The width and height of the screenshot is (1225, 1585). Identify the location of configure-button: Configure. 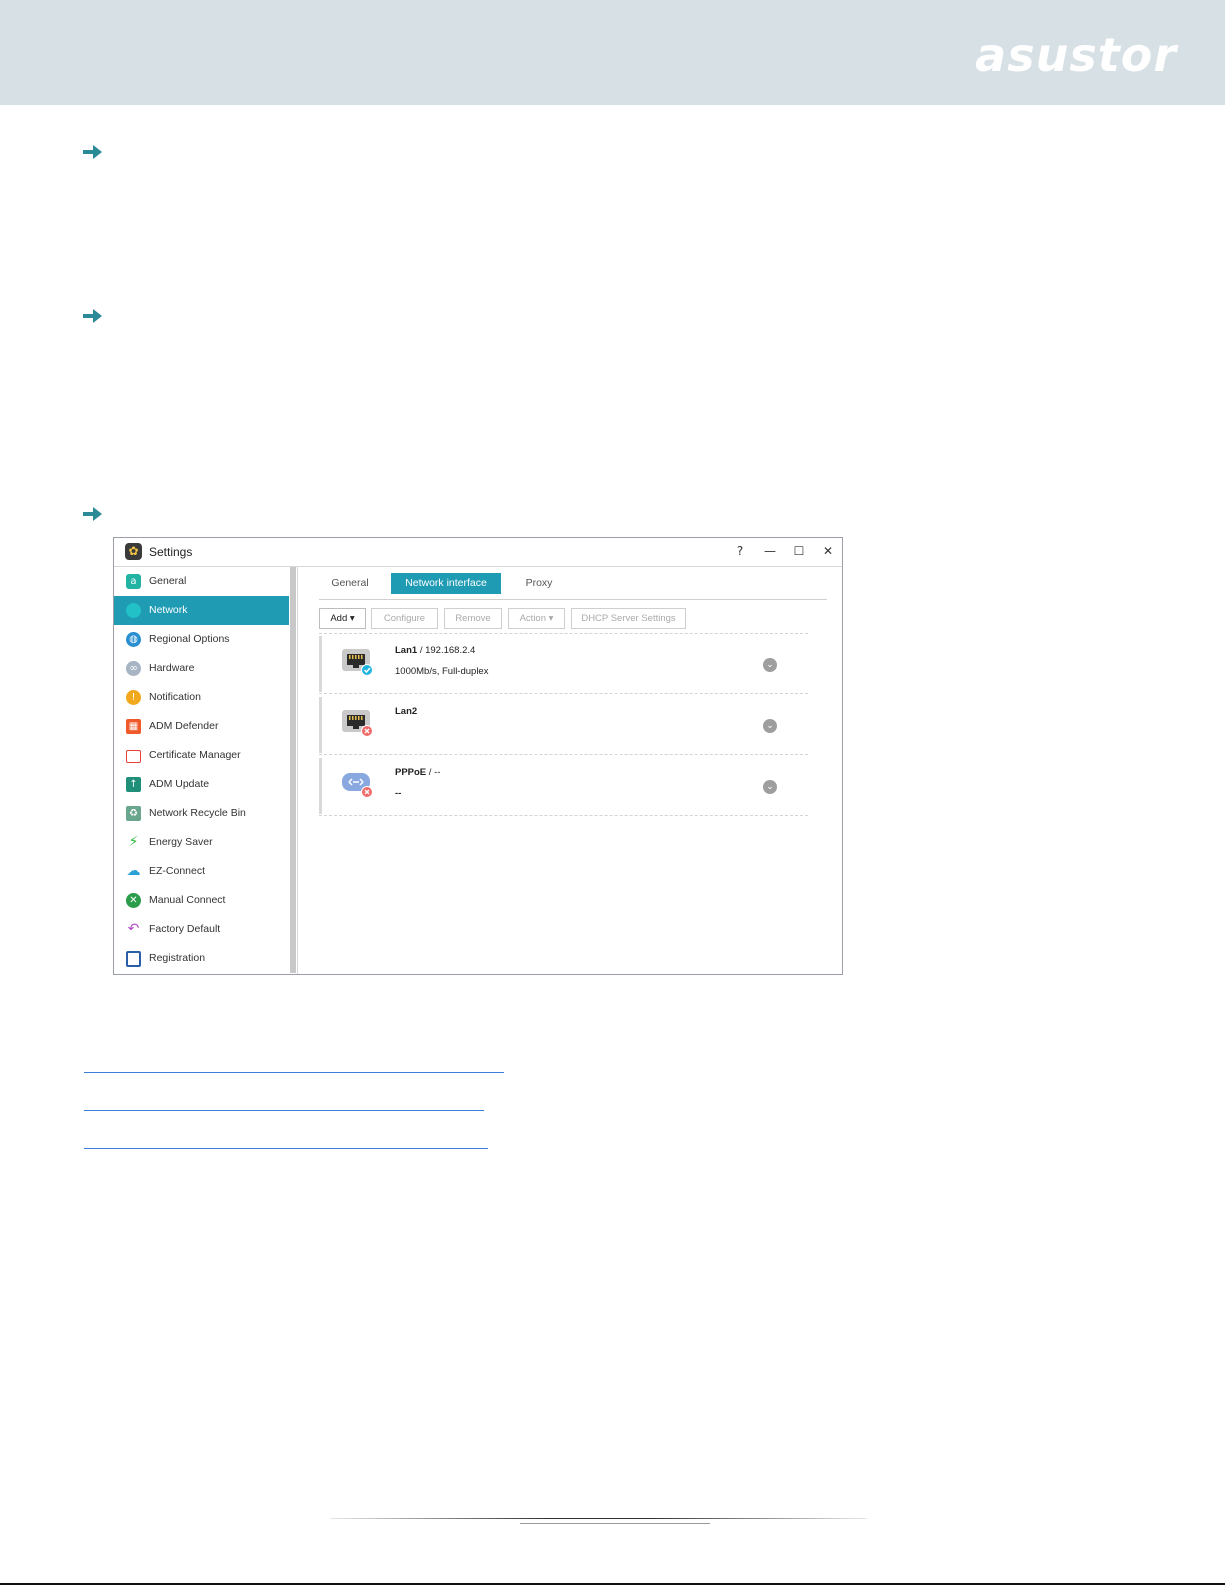
(404, 618).